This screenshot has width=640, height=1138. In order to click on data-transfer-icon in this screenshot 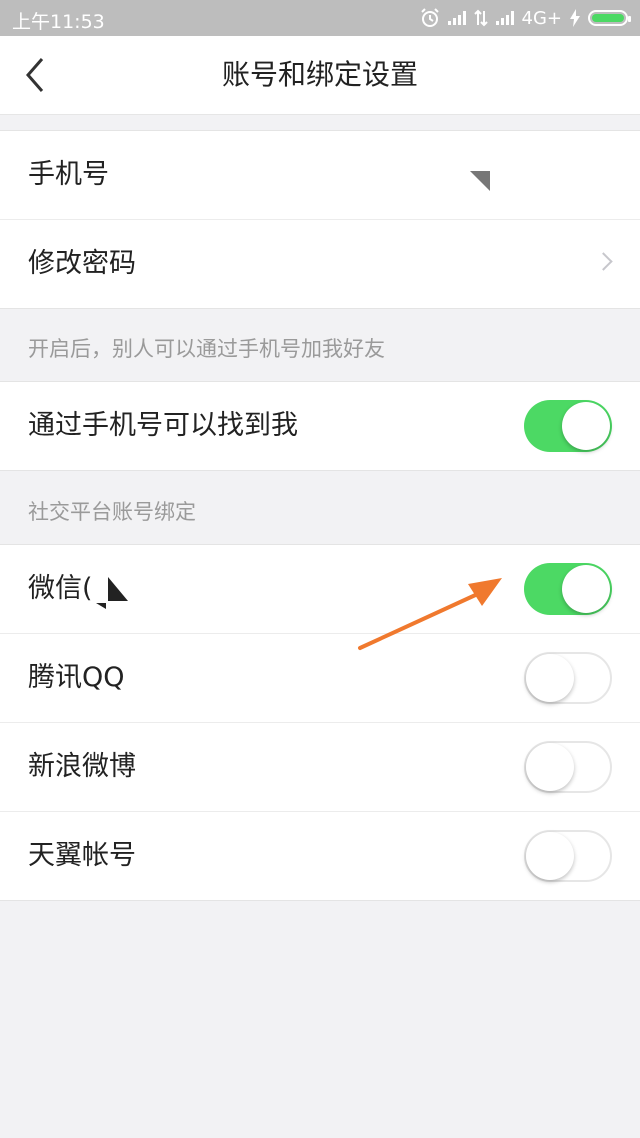, I will do `click(480, 18)`.